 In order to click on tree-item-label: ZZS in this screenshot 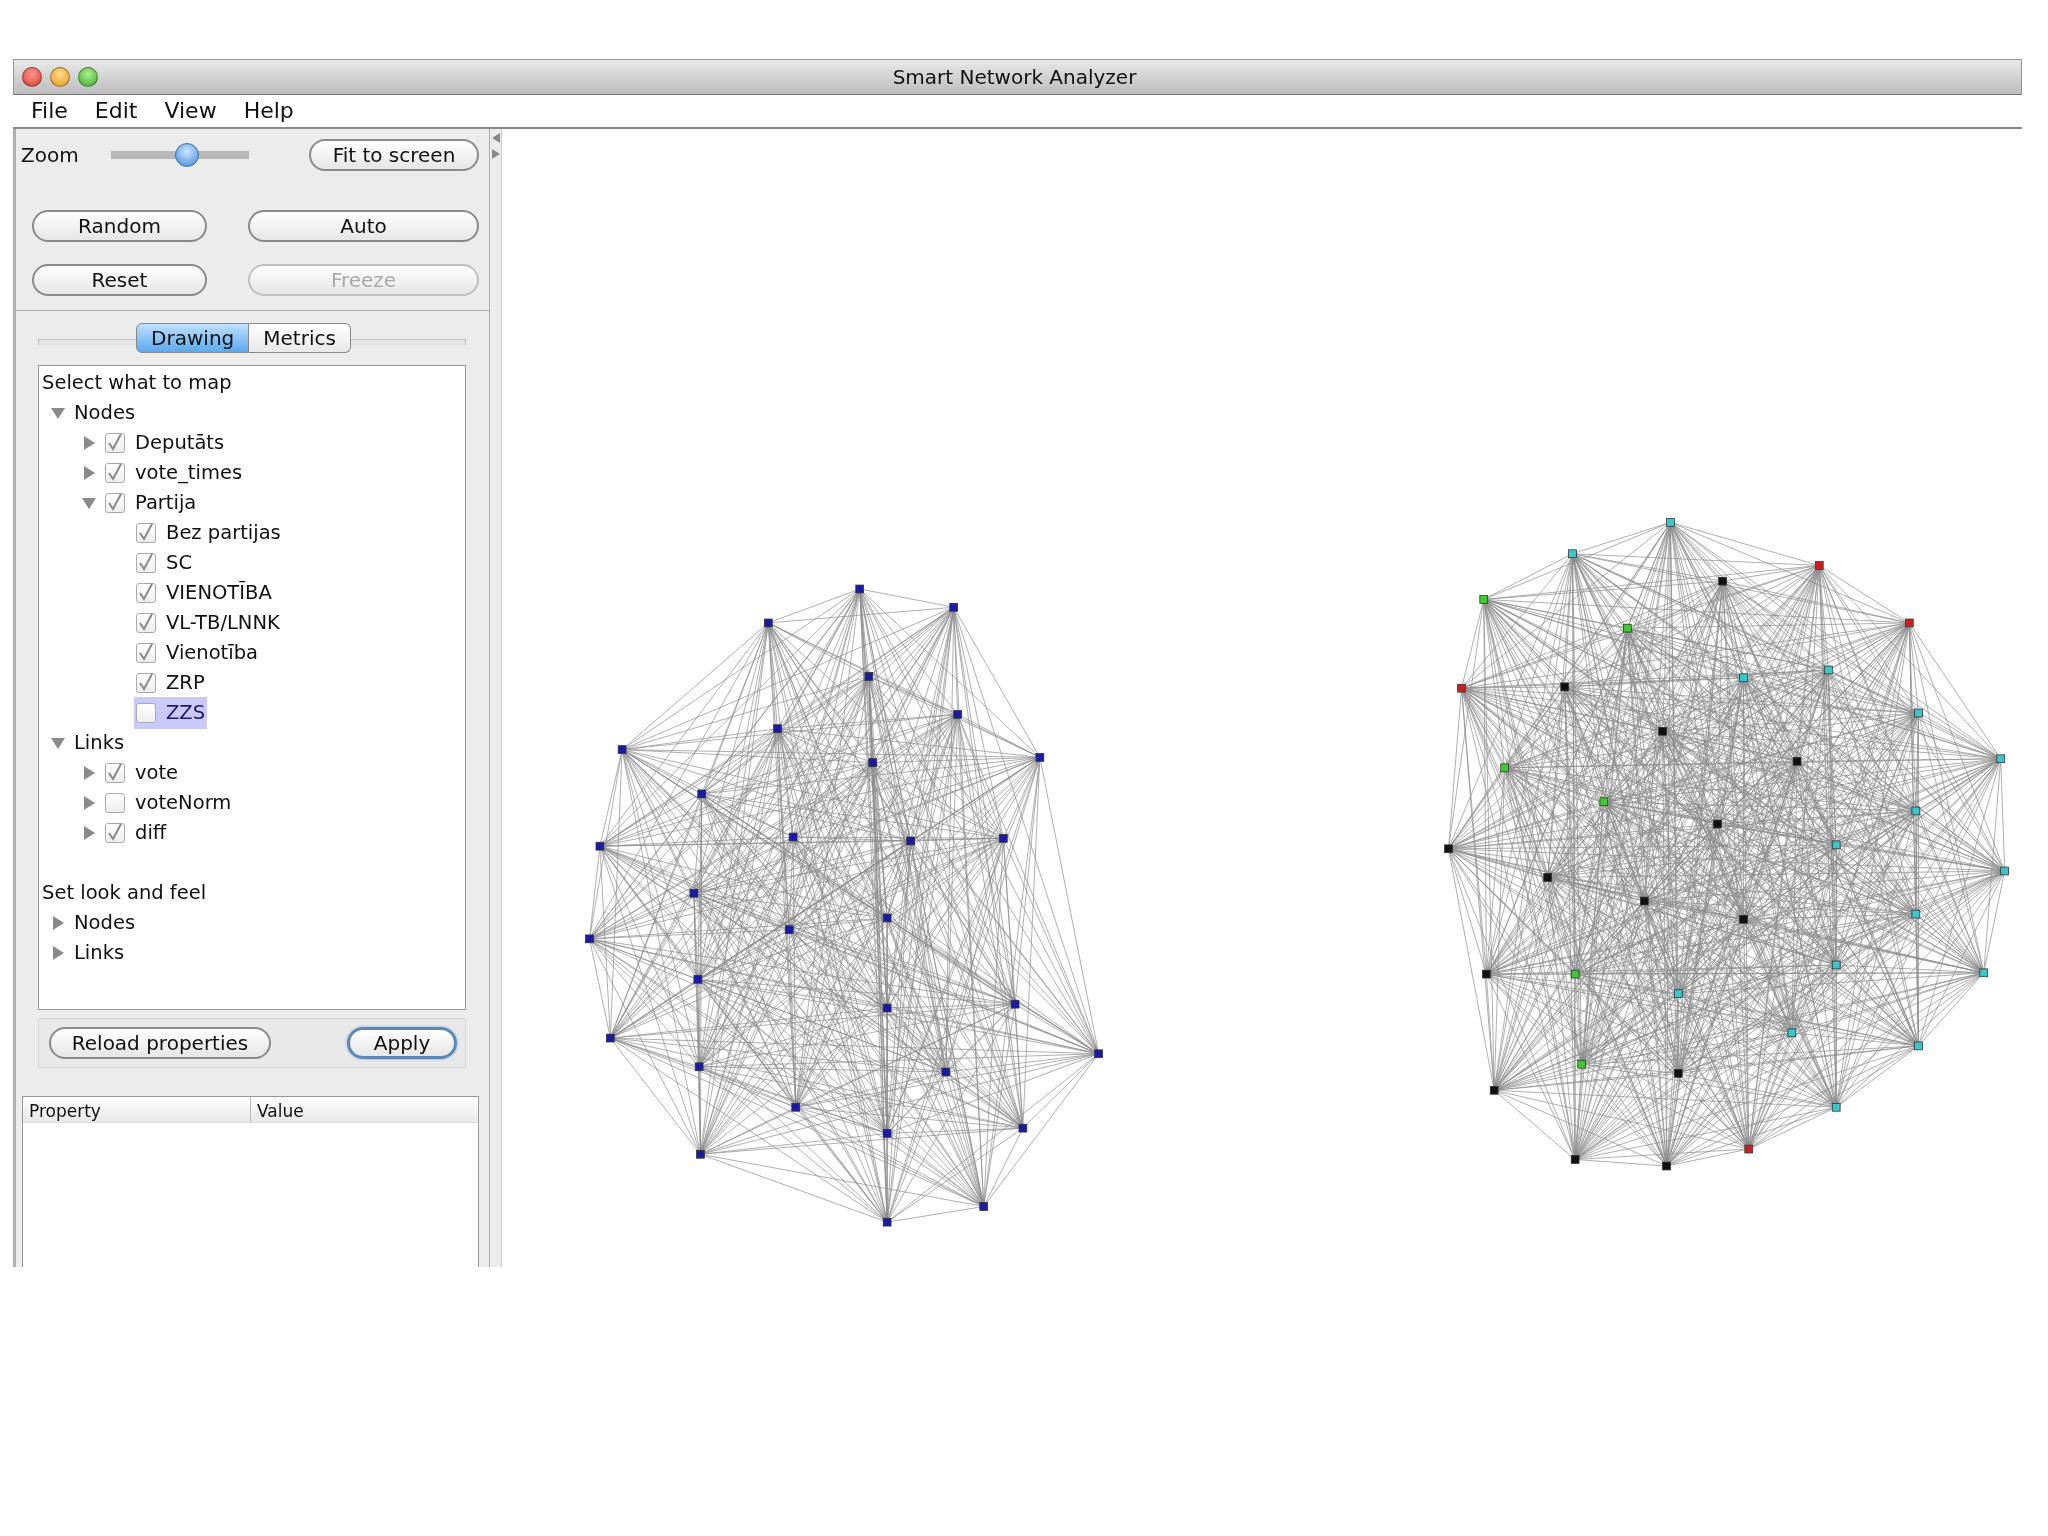, I will do `click(186, 713)`.